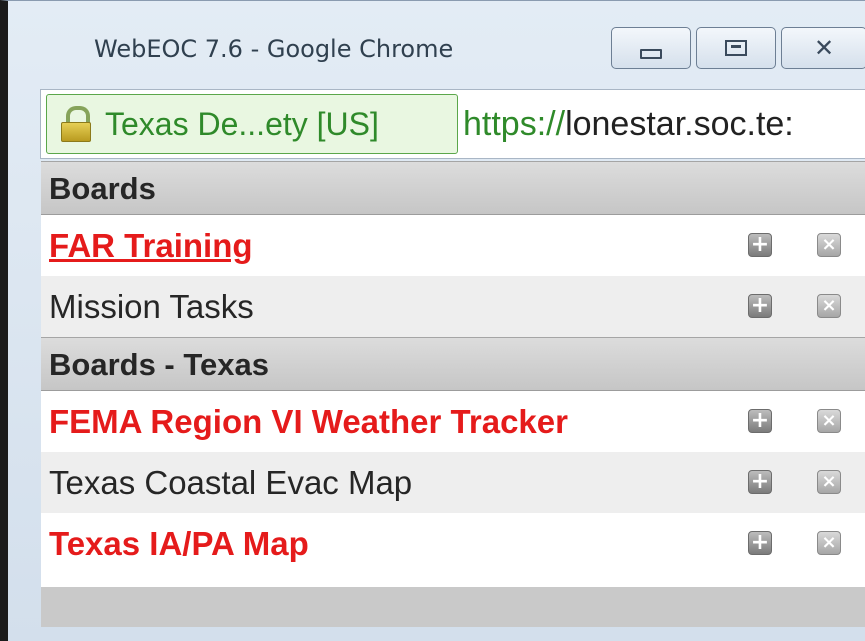 The height and width of the screenshot is (641, 865). What do you see at coordinates (514, 124) in the screenshot?
I see `url-scheme: https://` at bounding box center [514, 124].